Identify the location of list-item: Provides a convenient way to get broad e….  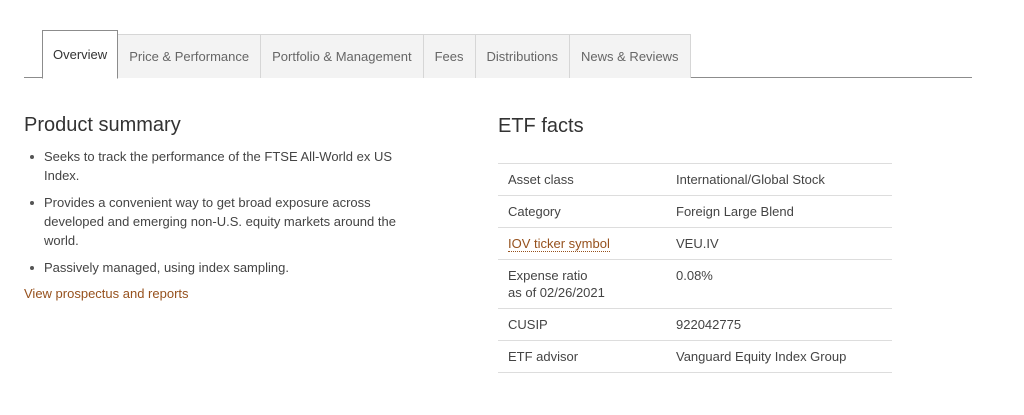
(227, 221).